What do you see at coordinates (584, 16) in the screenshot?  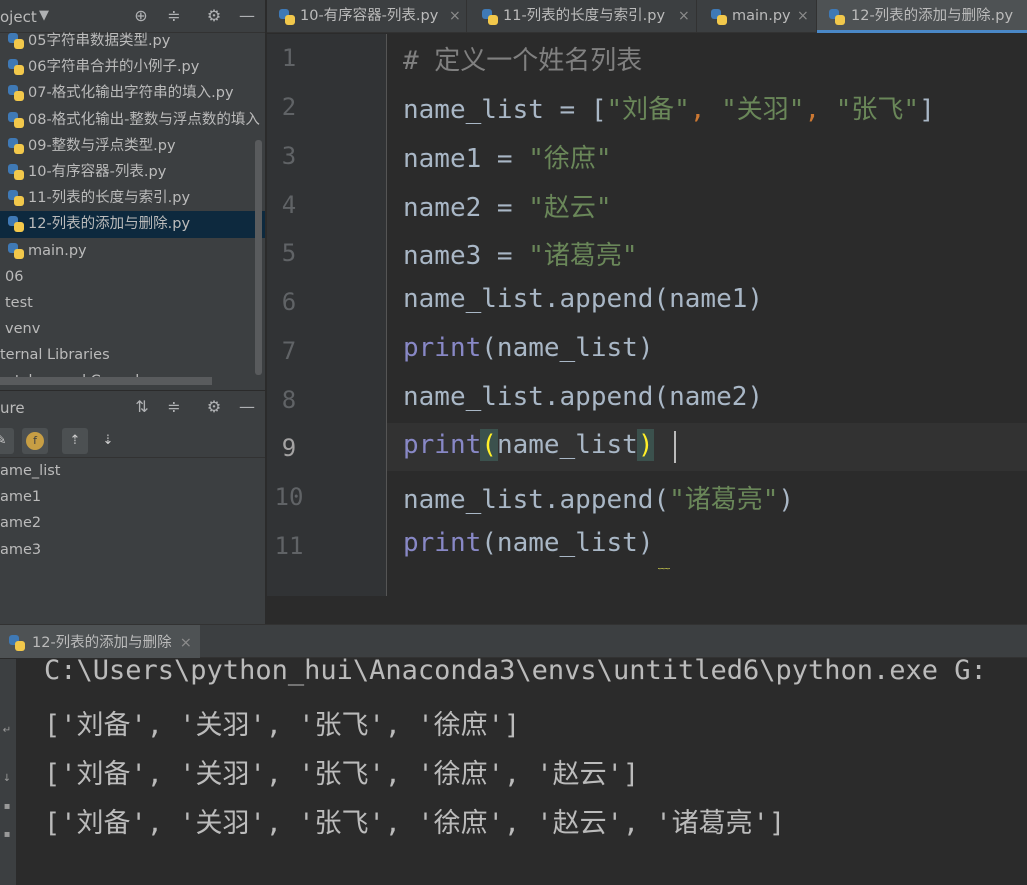 I see `tab-label: 11-列表的长度与索引.py` at bounding box center [584, 16].